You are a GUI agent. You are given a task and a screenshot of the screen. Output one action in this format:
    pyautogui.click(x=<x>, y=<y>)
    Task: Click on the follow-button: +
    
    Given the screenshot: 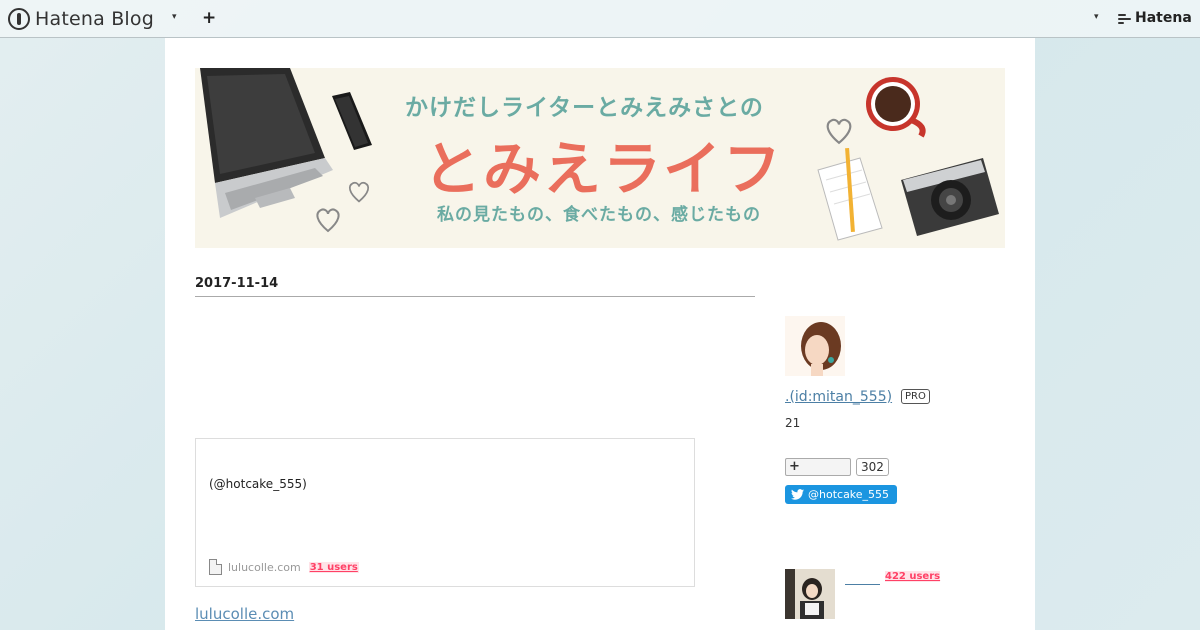 What is the action you would take?
    pyautogui.click(x=818, y=467)
    